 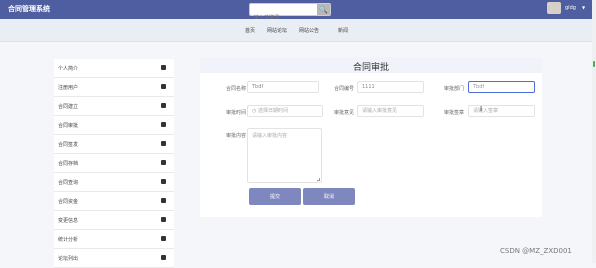 What do you see at coordinates (277, 30) in the screenshot?
I see `nav-forum: 网站论坛` at bounding box center [277, 30].